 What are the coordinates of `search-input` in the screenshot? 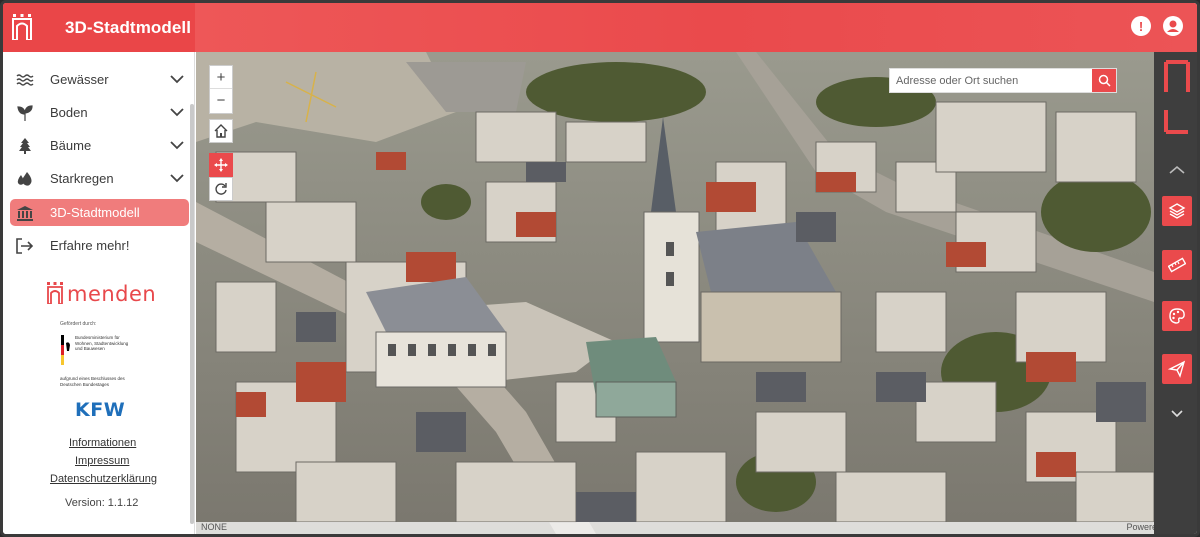 It's located at (991, 80).